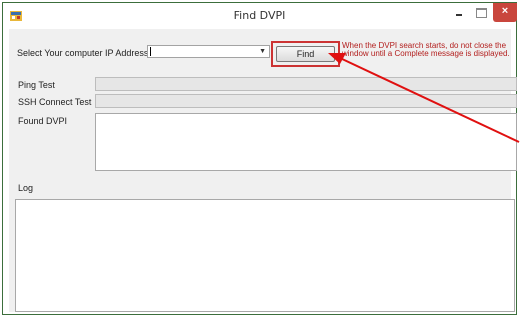 The width and height of the screenshot is (520, 317). What do you see at coordinates (459, 12) in the screenshot?
I see `minimize-button` at bounding box center [459, 12].